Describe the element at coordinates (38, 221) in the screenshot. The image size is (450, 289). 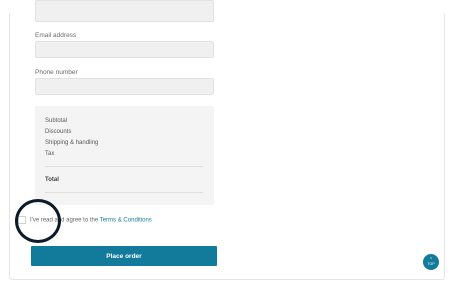
I see `highlight-ring` at that location.